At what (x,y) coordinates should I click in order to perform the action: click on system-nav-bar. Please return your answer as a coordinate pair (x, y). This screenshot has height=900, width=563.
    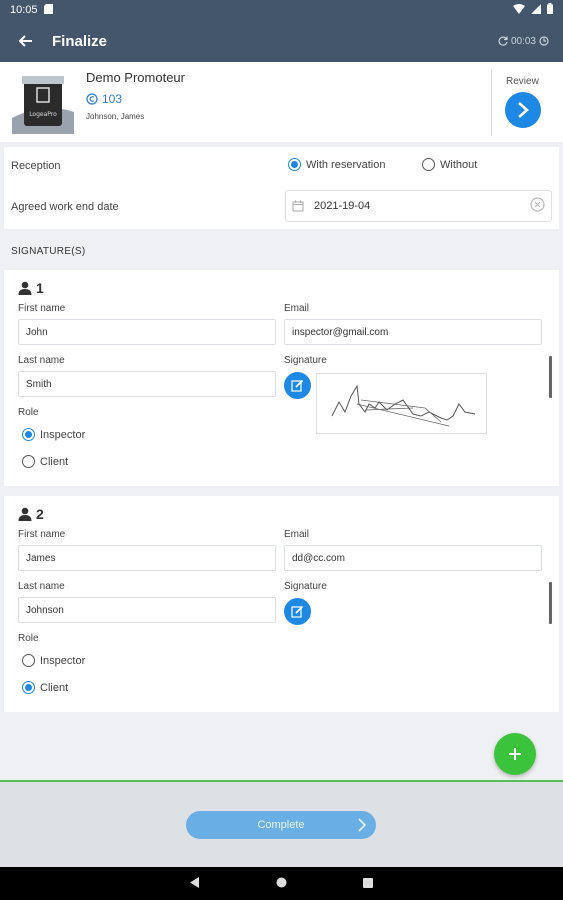
    Looking at the image, I should click on (281, 883).